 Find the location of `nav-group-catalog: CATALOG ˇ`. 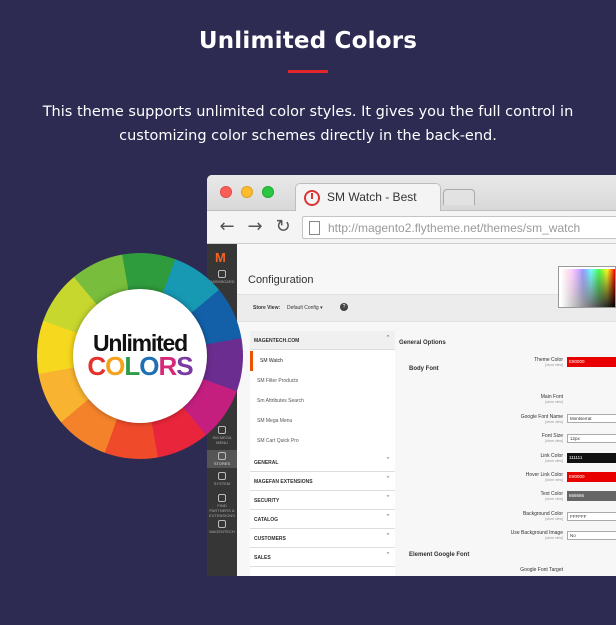

nav-group-catalog: CATALOG ˇ is located at coordinates (322, 519).